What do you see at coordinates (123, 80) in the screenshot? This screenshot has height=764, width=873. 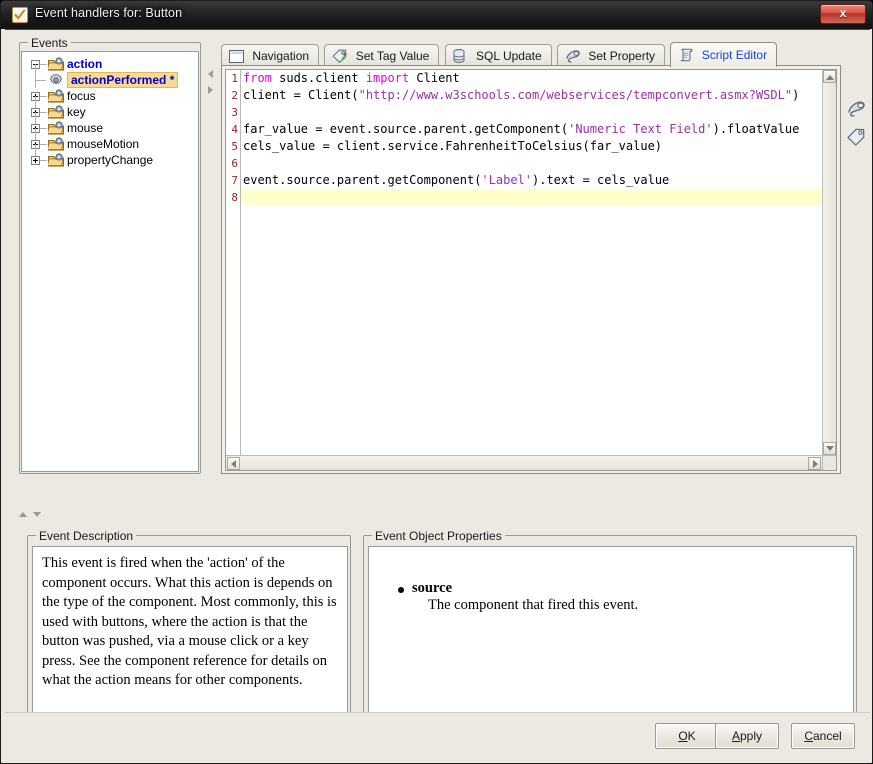 I see `tree-item-label: actionPerformed *` at bounding box center [123, 80].